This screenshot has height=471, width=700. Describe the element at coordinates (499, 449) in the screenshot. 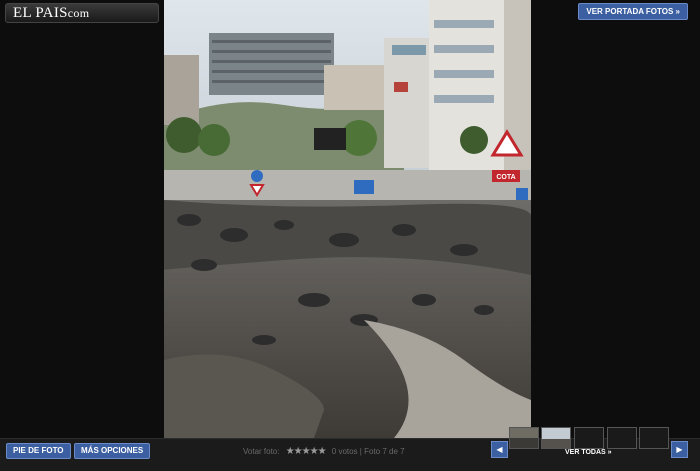

I see `prev-photo-button: ◀` at that location.